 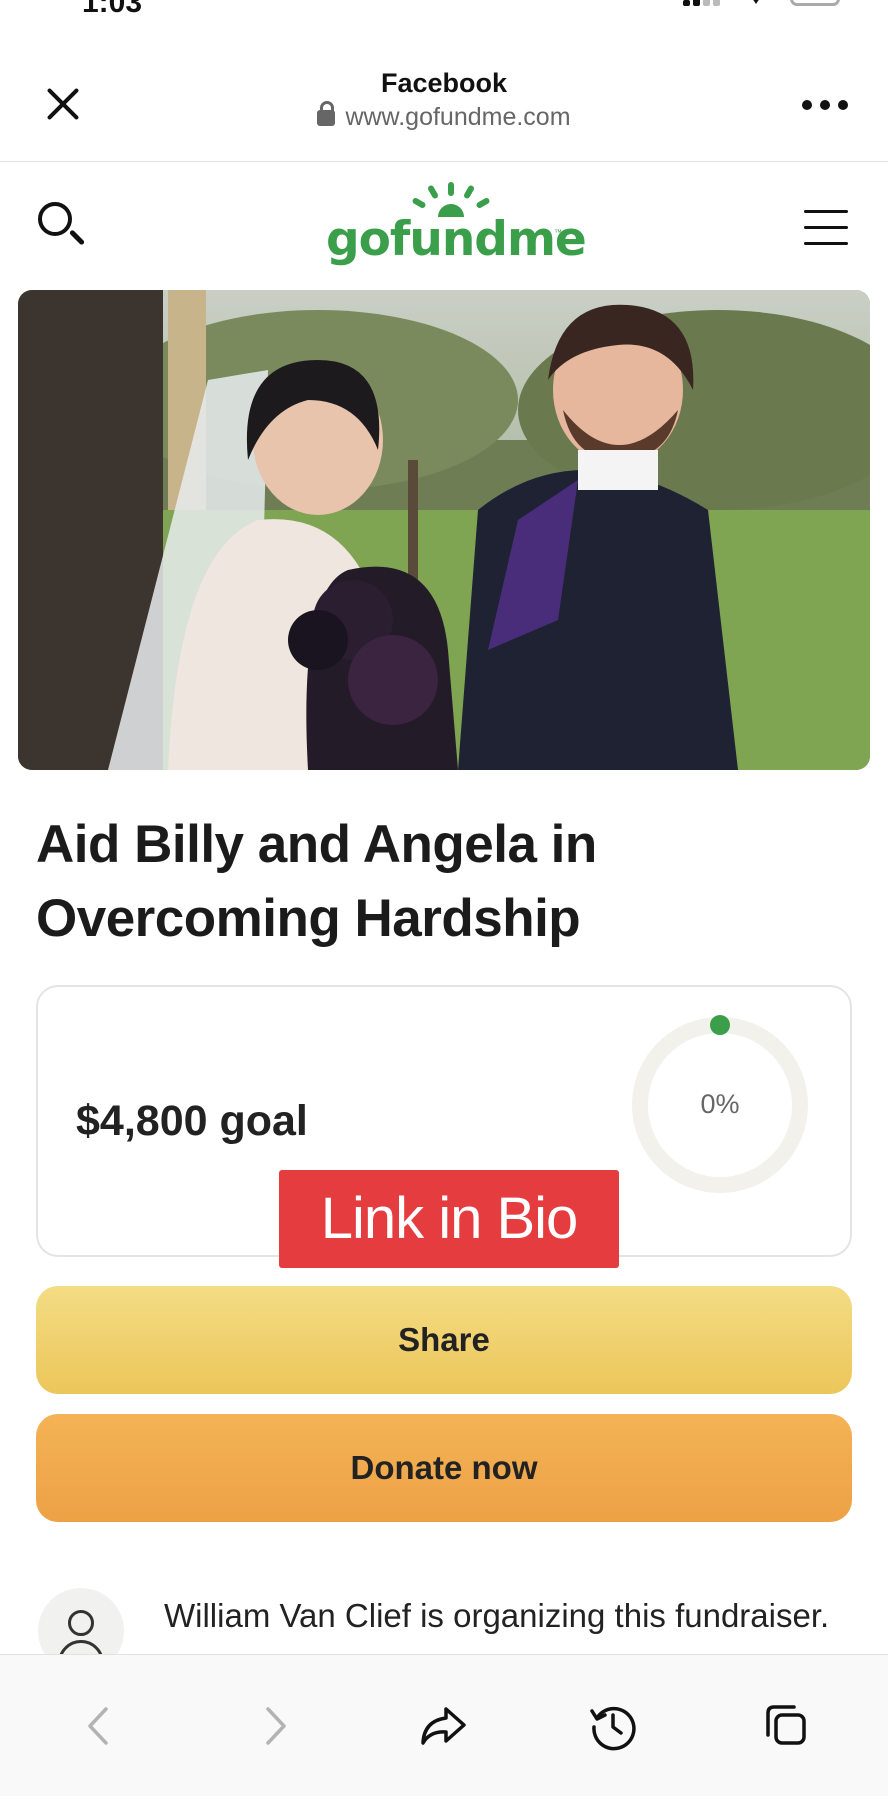 I want to click on share-icon, so click(x=443, y=1726).